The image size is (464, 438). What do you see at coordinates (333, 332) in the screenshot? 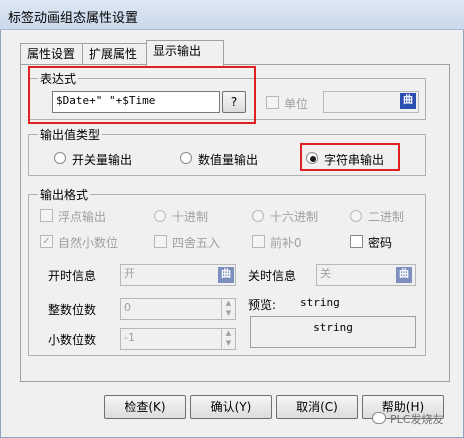
I see `preview-box: string` at bounding box center [333, 332].